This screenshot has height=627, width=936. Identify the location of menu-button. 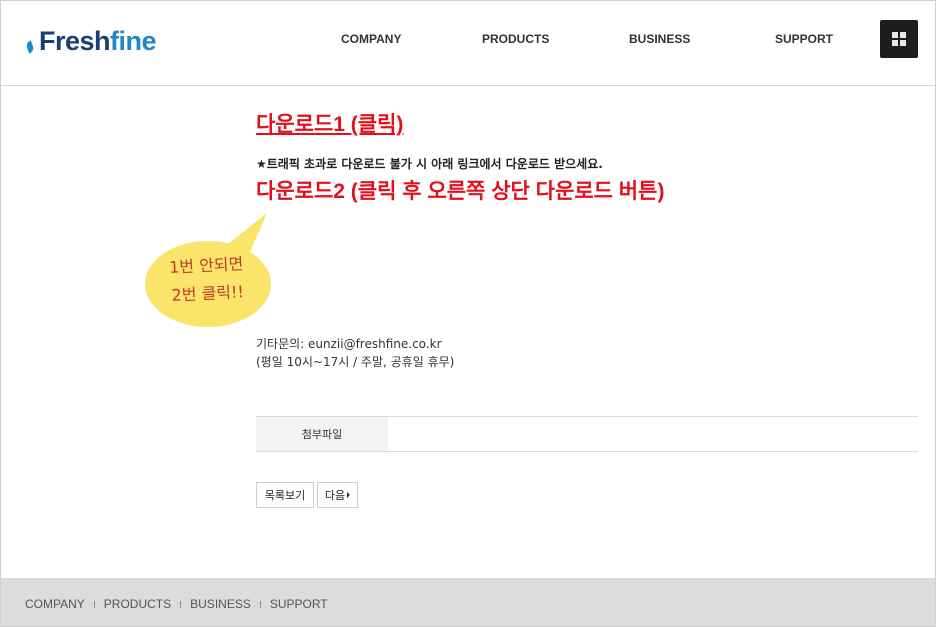
(899, 39).